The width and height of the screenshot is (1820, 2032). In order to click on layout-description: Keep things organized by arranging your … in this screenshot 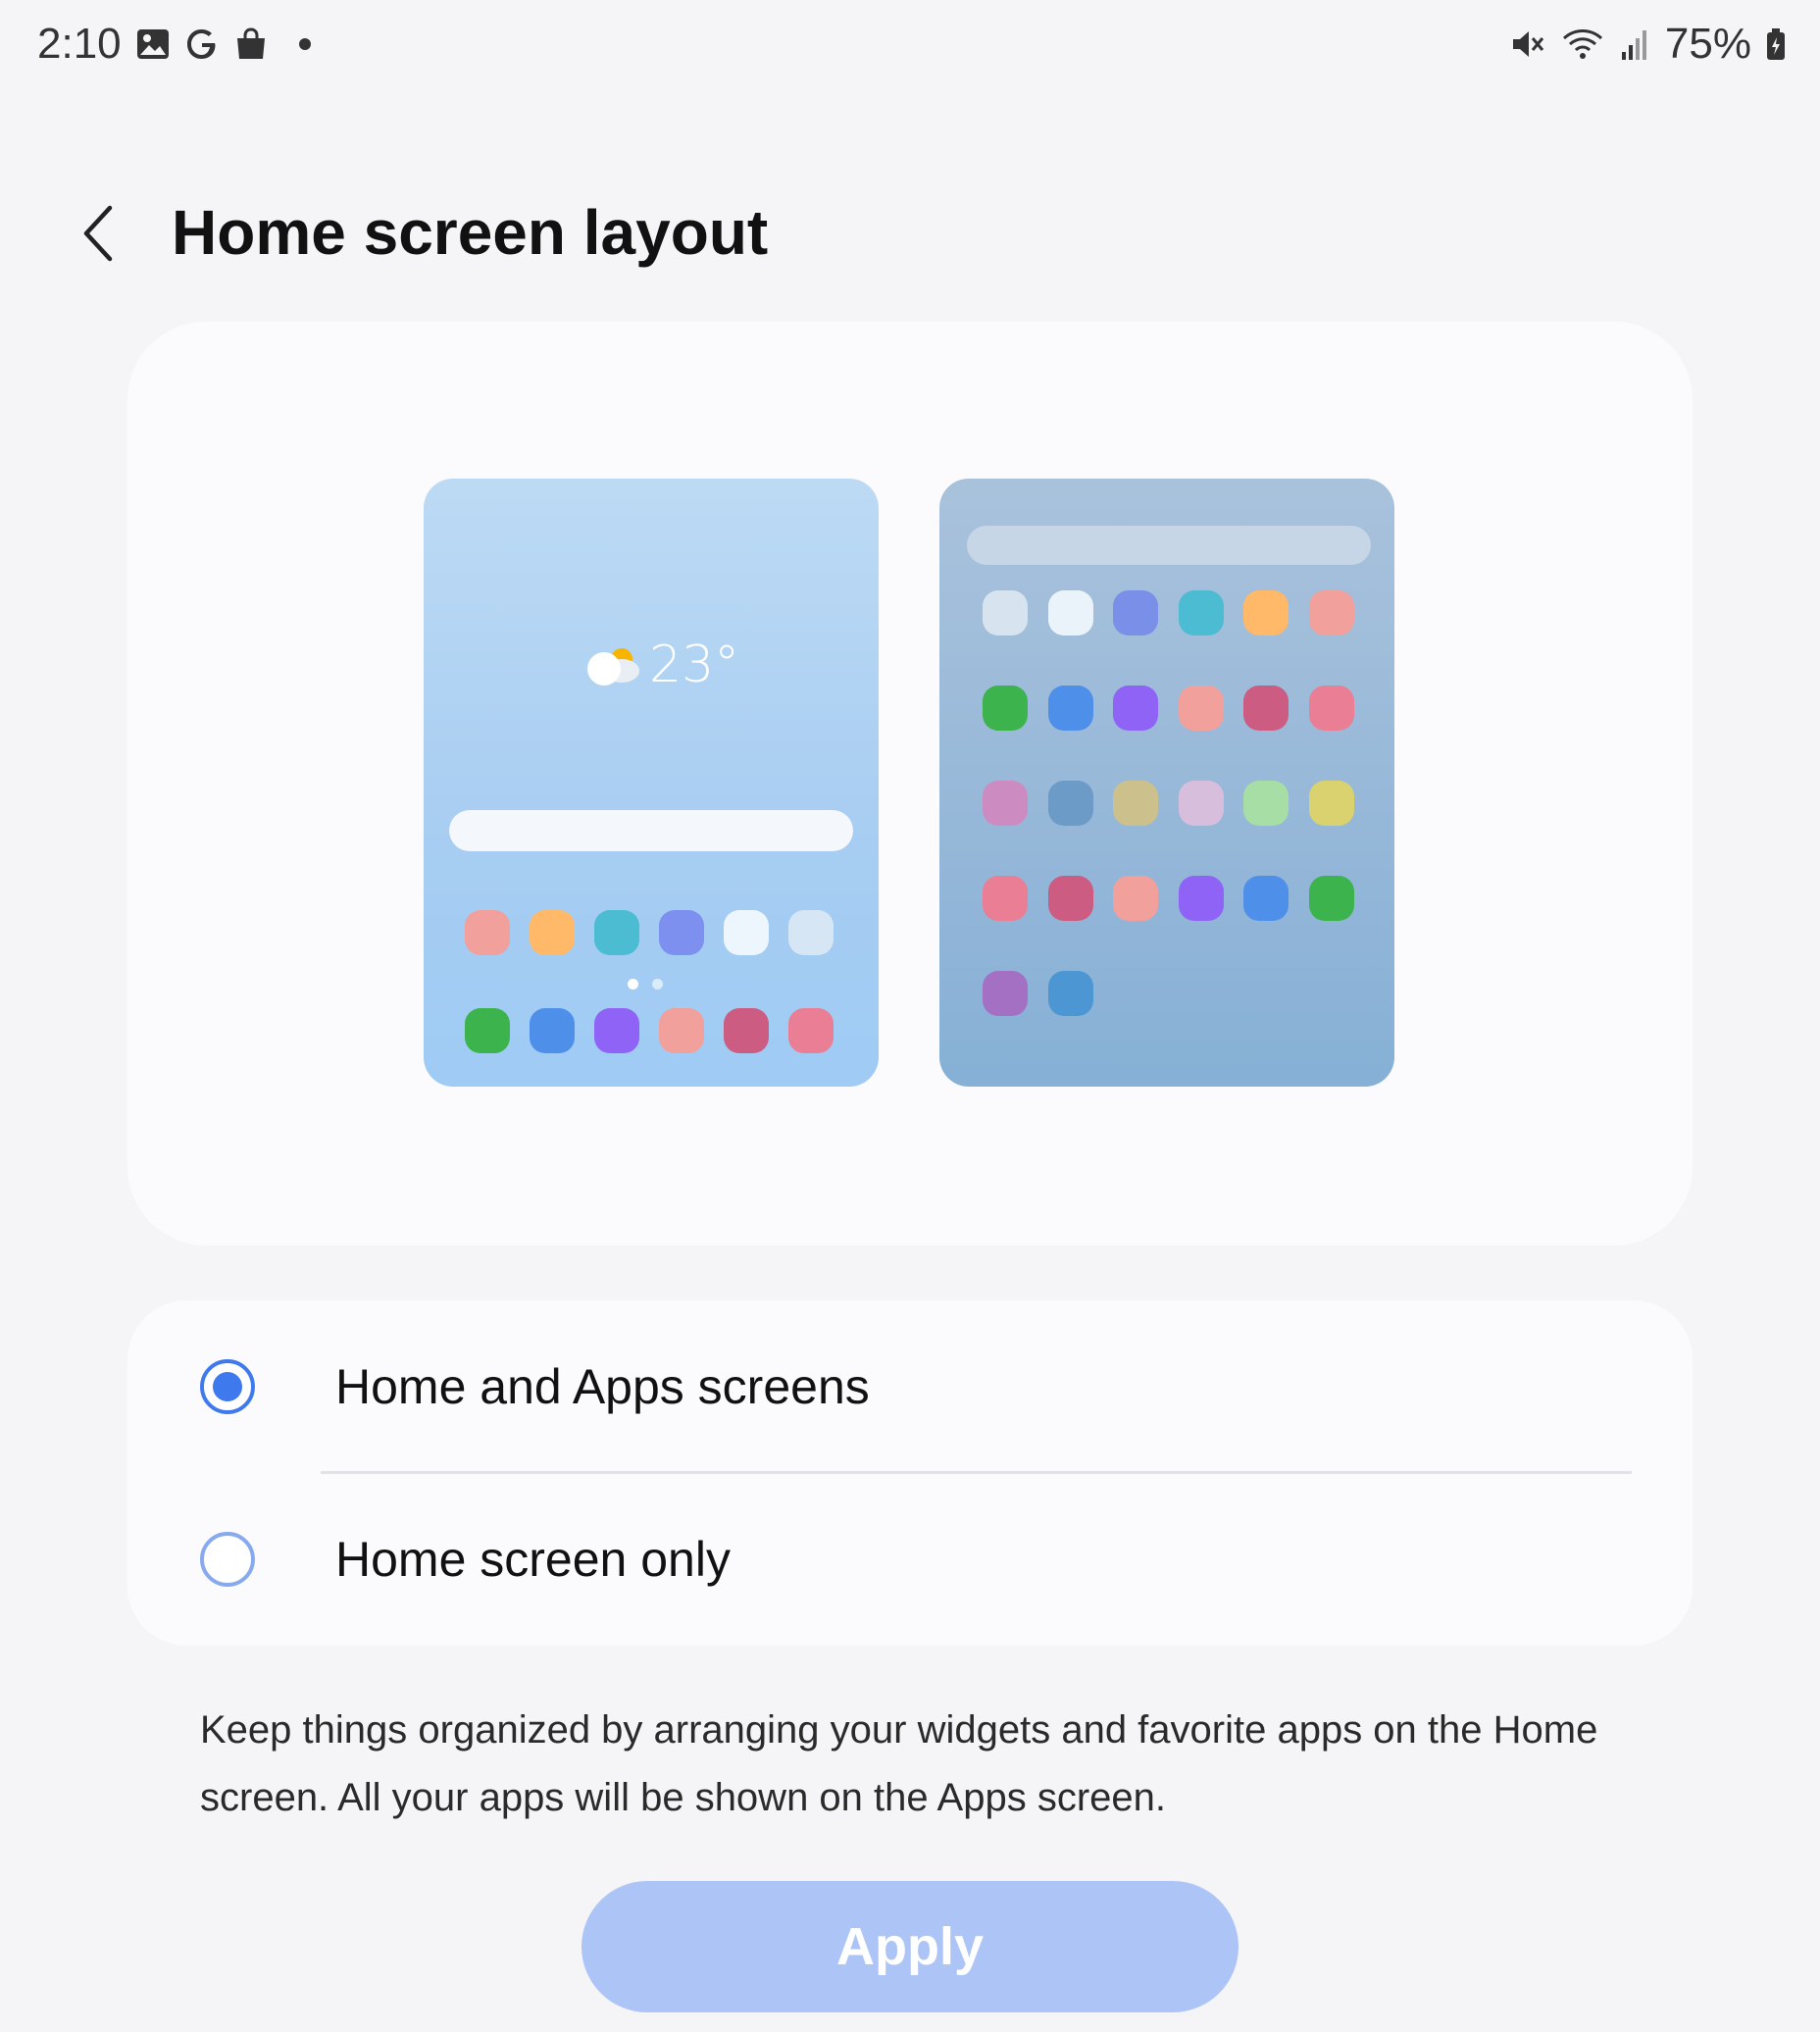, I will do `click(899, 1763)`.